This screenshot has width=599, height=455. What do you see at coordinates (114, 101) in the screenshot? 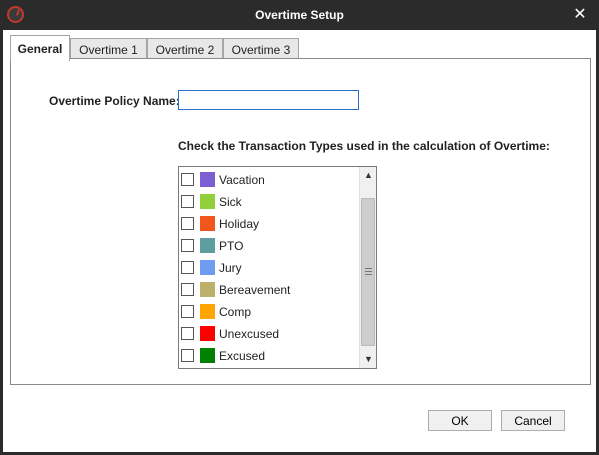
I see `policy-name-label: Overtime Policy Name:` at bounding box center [114, 101].